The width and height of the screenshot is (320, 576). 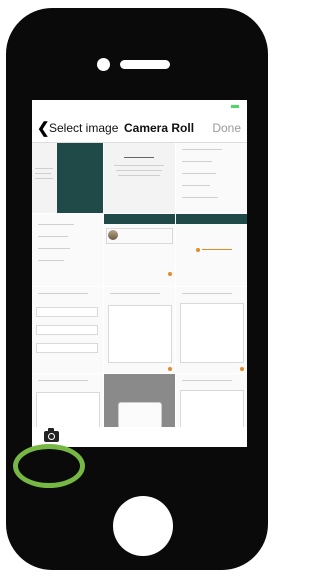 I want to click on navigation-bar: ❮ Select image Camera Roll Done, so click(x=139, y=128).